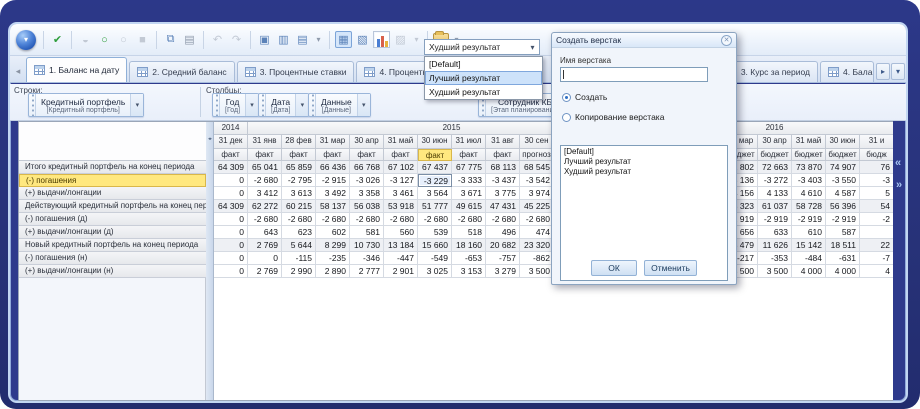  I want to click on redo-icon: ↷, so click(236, 39).